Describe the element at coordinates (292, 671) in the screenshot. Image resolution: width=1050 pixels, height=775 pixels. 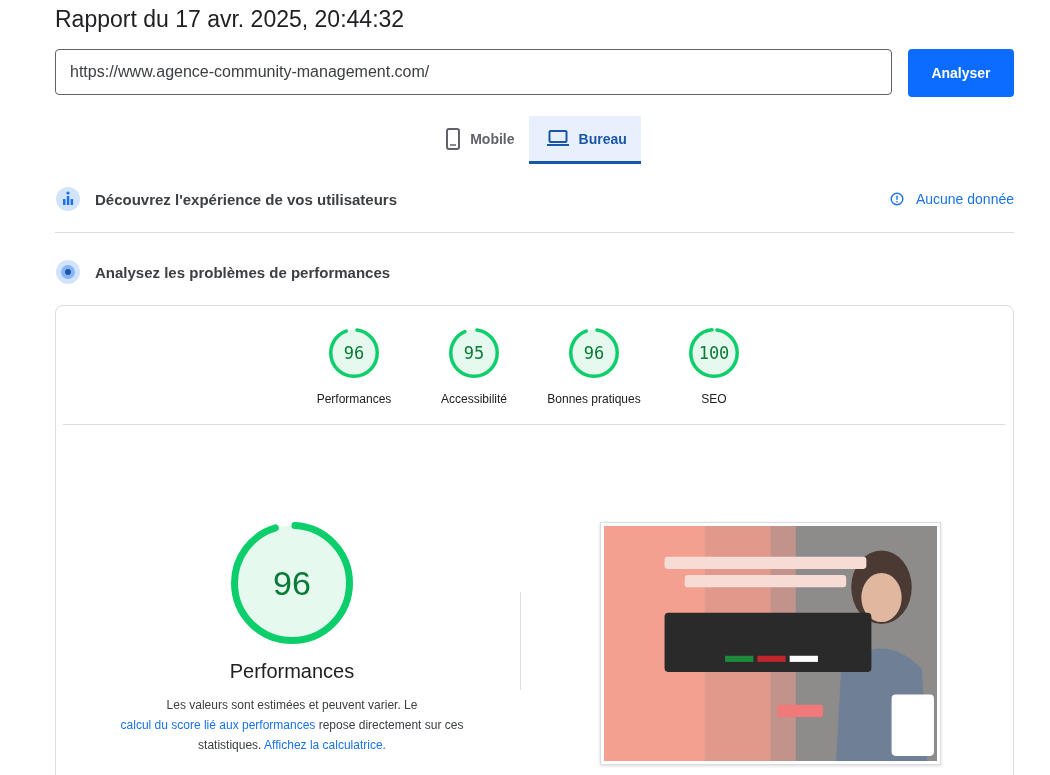
I see `performance-title: Performances` at that location.